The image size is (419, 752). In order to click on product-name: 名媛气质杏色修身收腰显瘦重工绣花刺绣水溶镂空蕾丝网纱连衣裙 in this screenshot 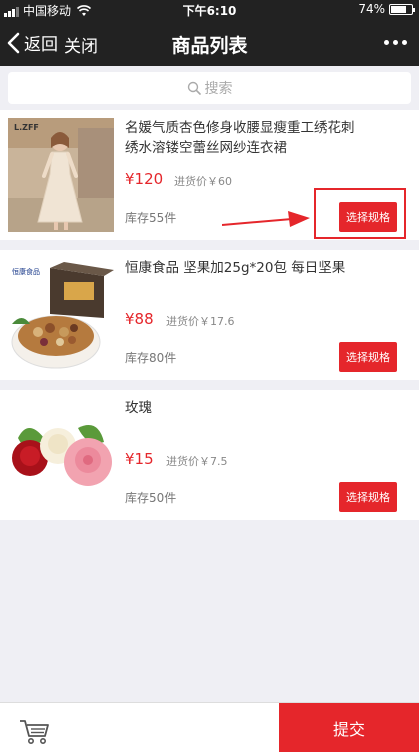, I will do `click(240, 138)`.